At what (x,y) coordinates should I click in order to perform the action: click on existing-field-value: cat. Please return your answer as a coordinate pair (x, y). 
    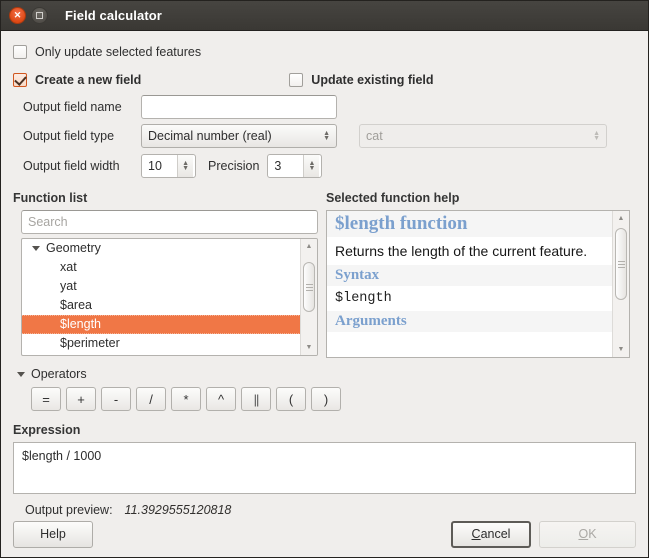
    Looking at the image, I should click on (374, 136).